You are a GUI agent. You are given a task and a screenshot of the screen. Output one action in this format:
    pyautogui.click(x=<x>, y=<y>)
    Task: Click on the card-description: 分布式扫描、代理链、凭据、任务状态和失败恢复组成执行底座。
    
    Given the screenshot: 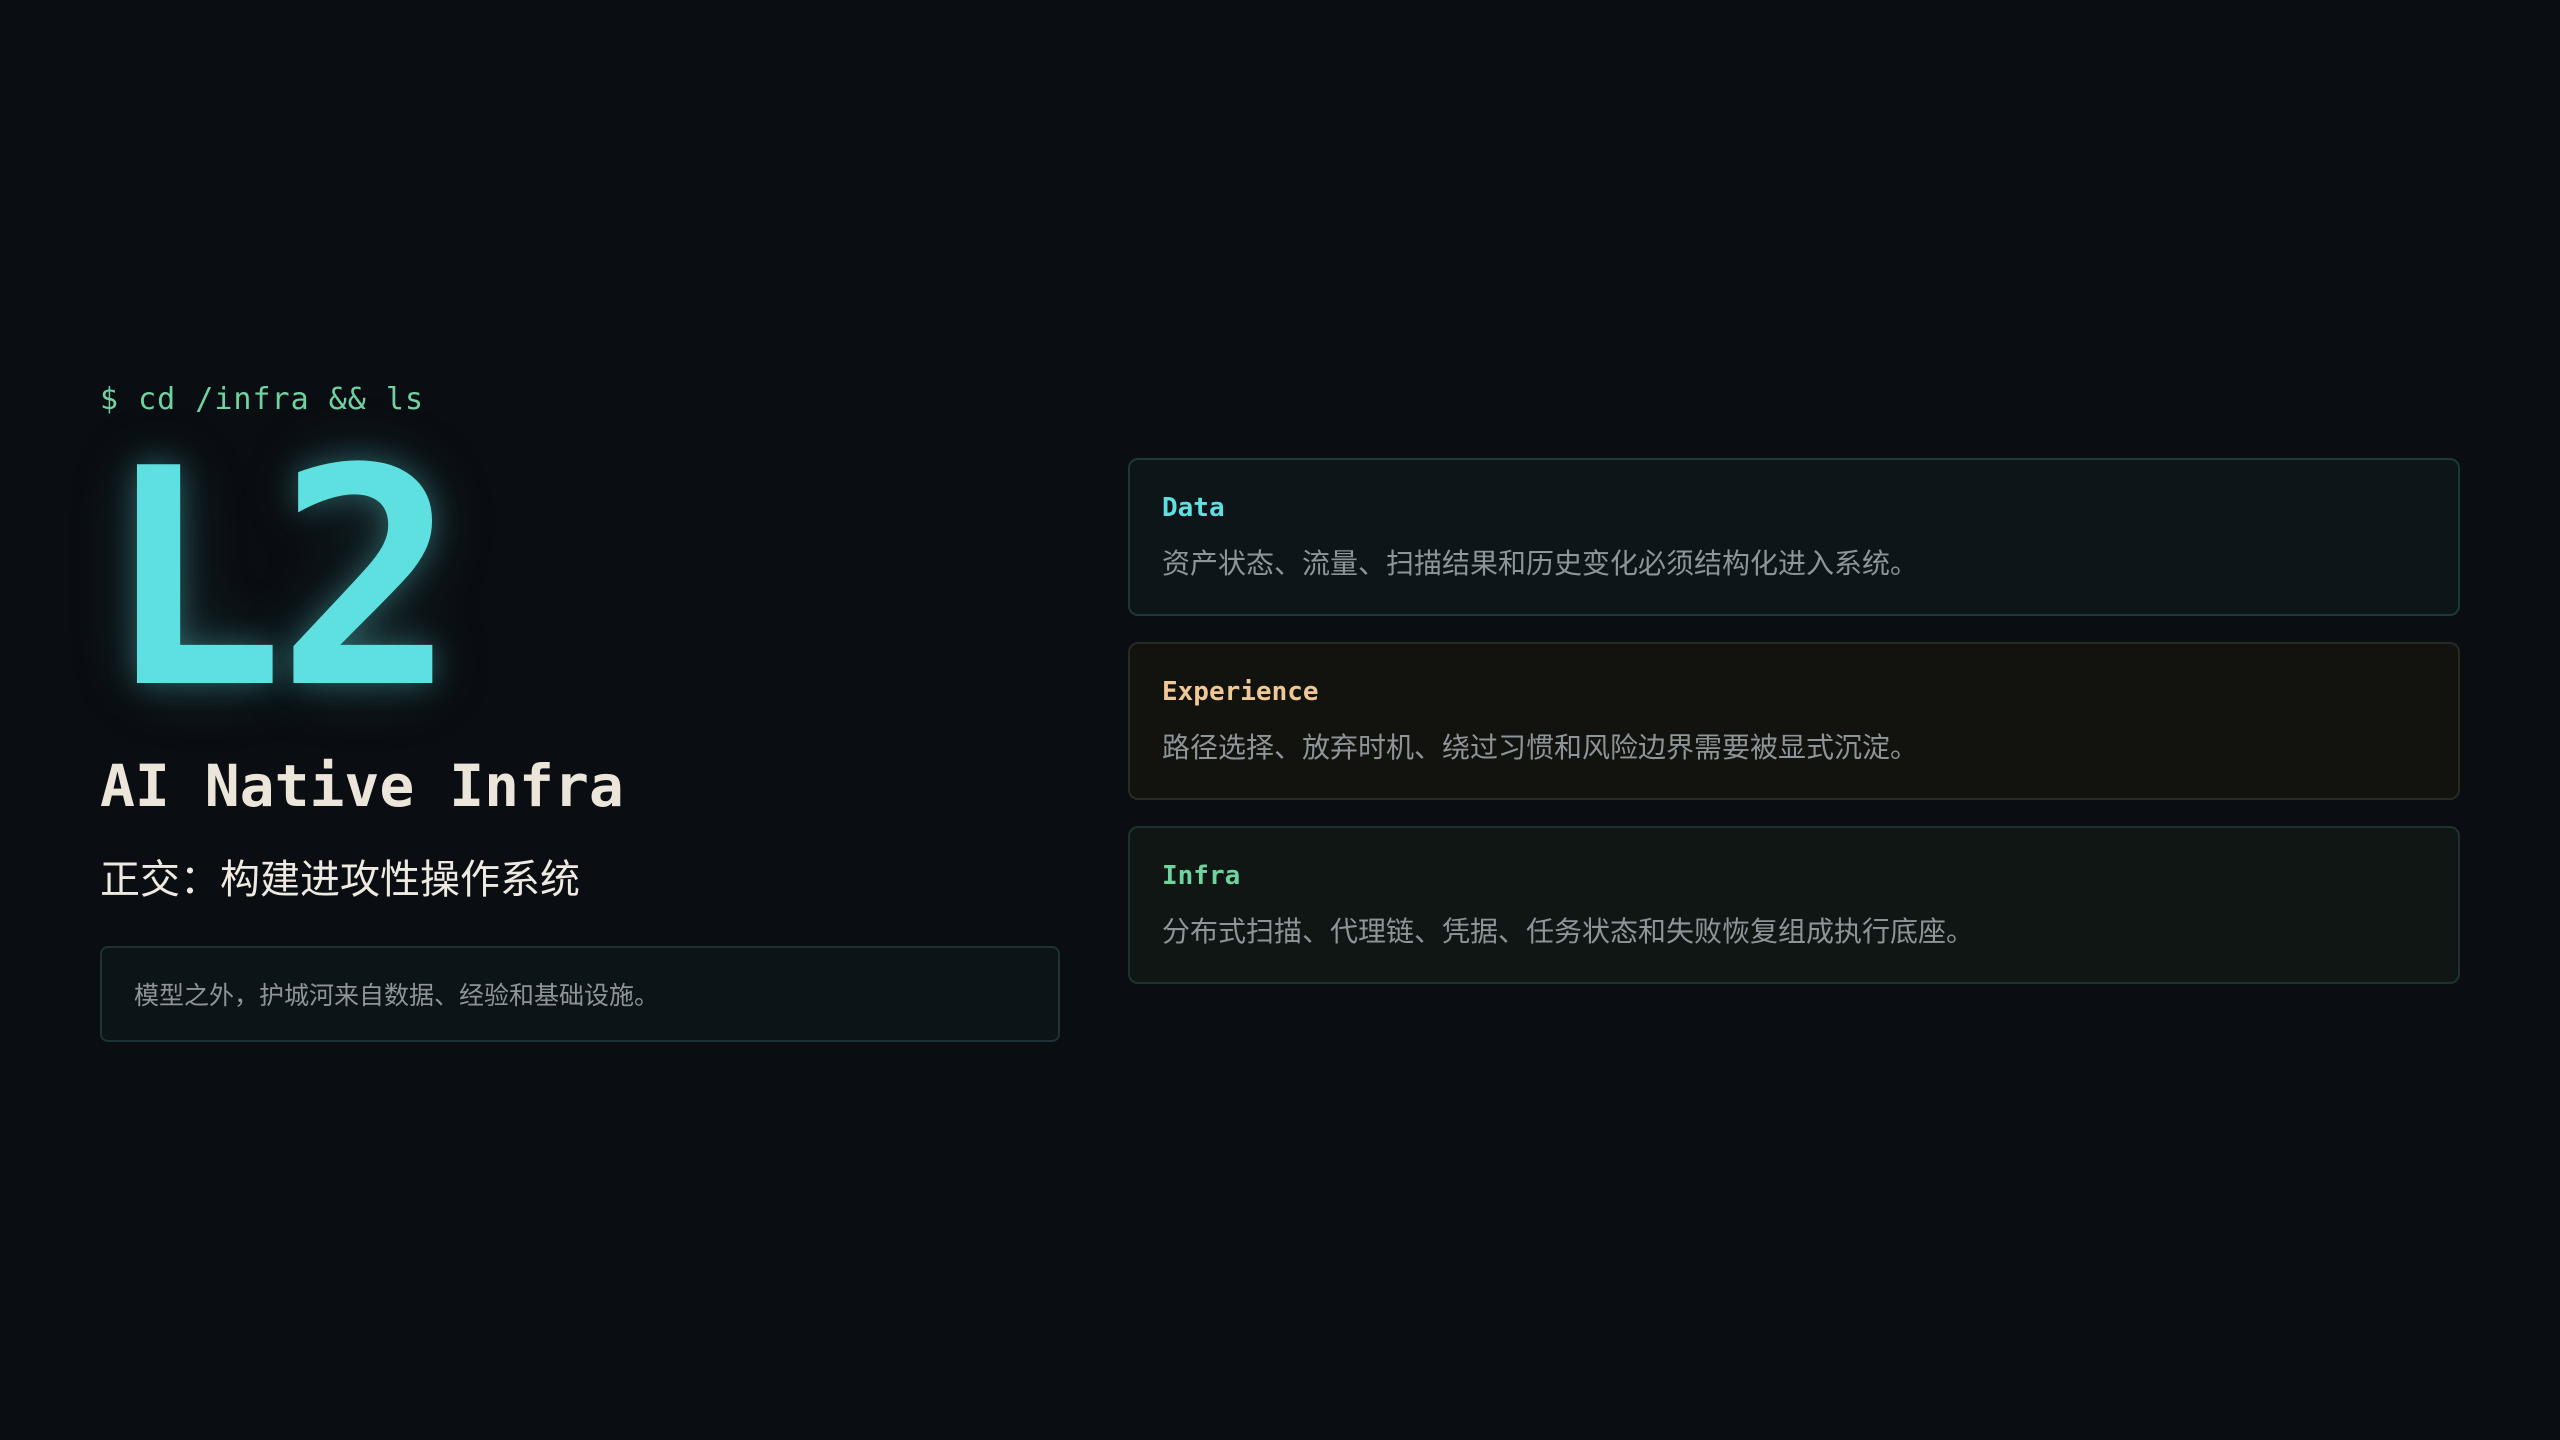 What is the action you would take?
    pyautogui.click(x=1568, y=931)
    